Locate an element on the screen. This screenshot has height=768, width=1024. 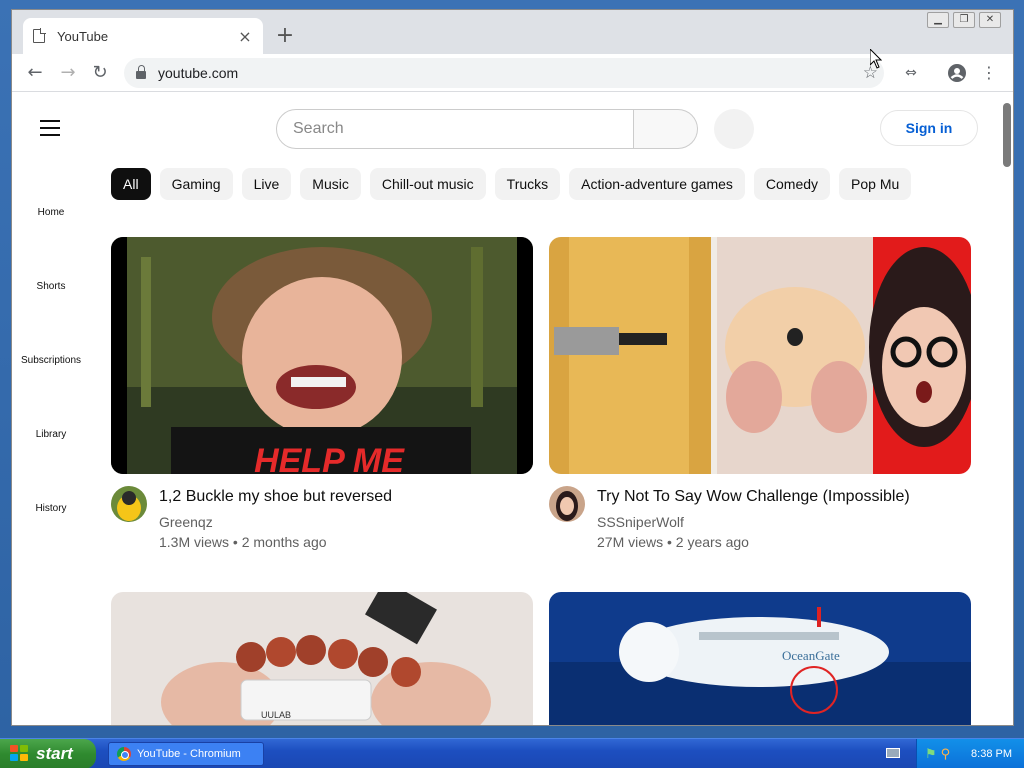
chip-chill-out-music: Chill-out music is located at coordinates (427, 184).